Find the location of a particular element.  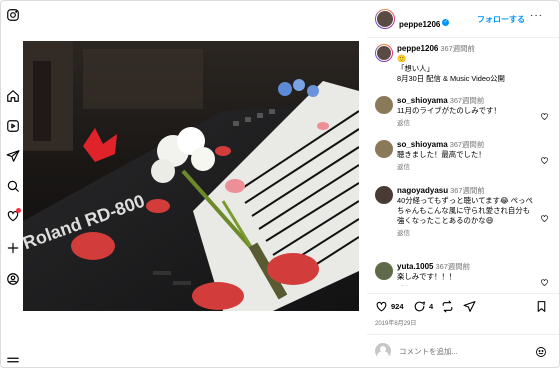

notifications-heart-icon is located at coordinates (13, 215).